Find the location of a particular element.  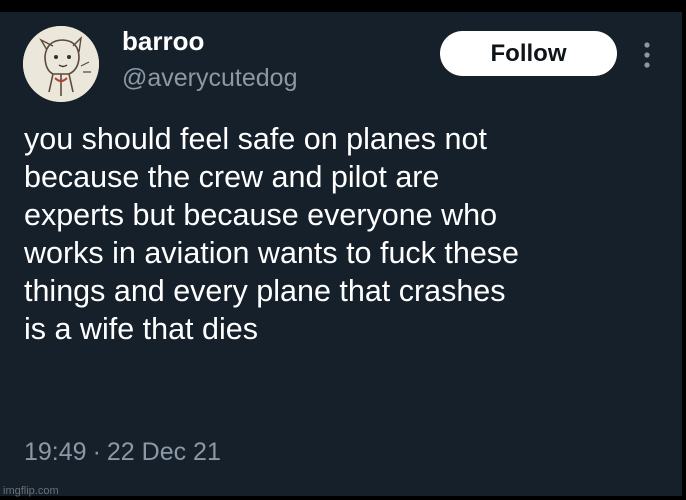

tweet-text-line: is a wife that dies is located at coordinates (141, 329).